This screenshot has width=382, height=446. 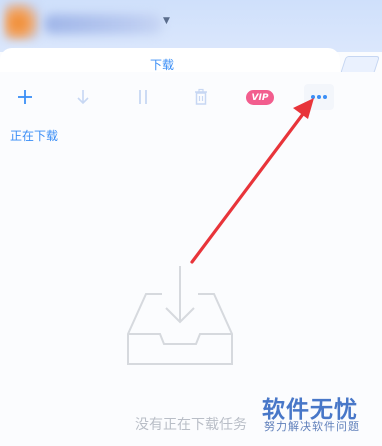 What do you see at coordinates (252, 181) in the screenshot?
I see `annotation-arrow` at bounding box center [252, 181].